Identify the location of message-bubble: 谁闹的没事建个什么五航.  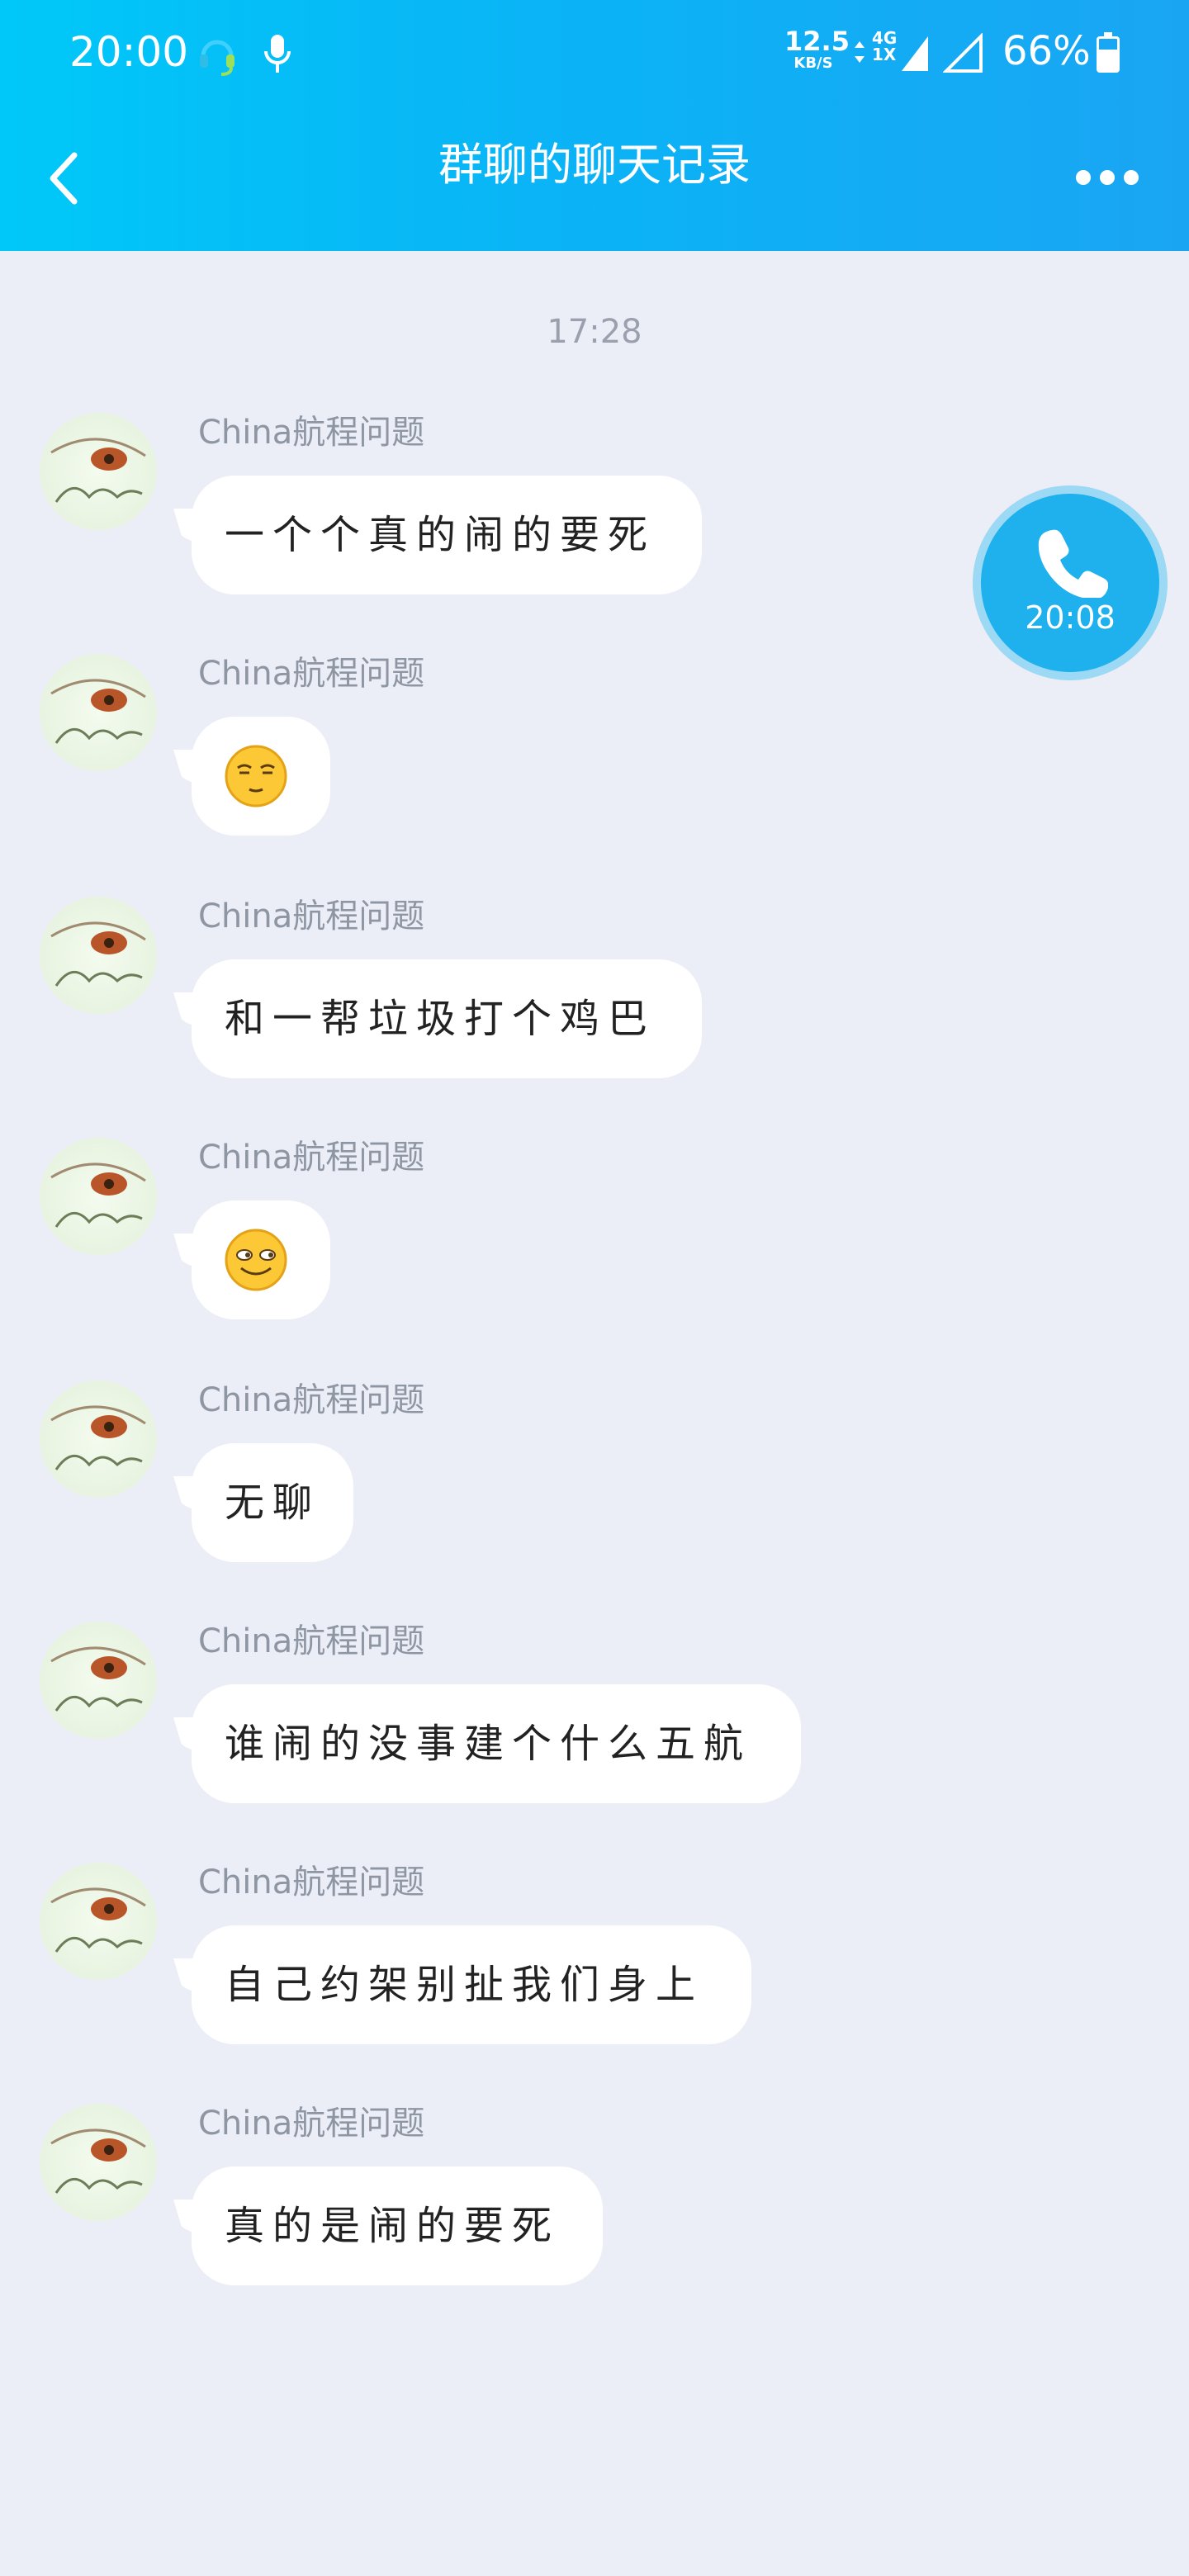
(496, 1743).